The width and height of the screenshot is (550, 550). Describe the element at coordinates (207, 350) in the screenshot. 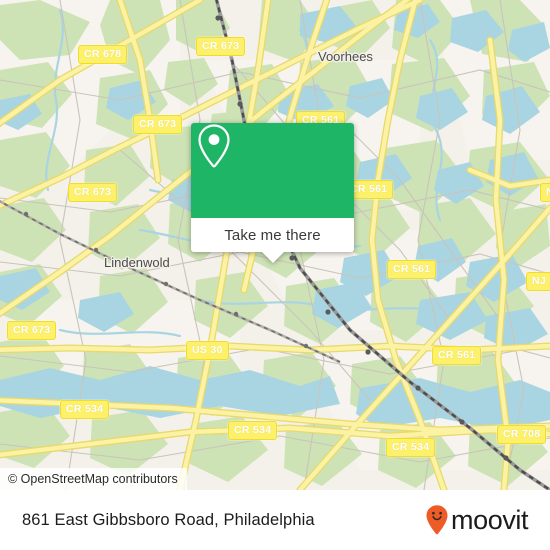

I see `road-shield: US 30` at that location.